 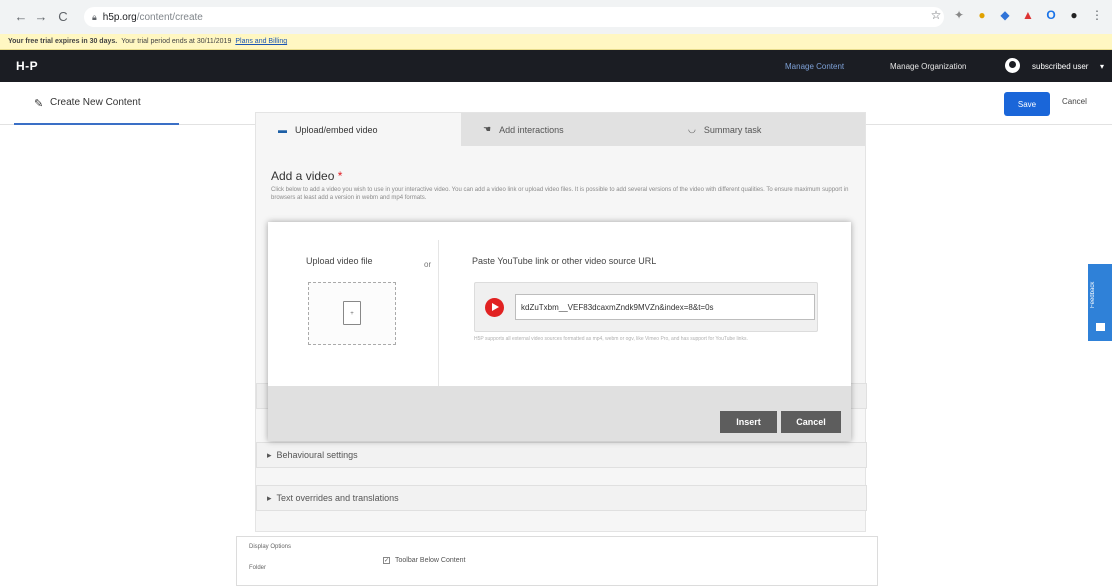 What do you see at coordinates (1027, 104) in the screenshot?
I see `save-button: Save` at bounding box center [1027, 104].